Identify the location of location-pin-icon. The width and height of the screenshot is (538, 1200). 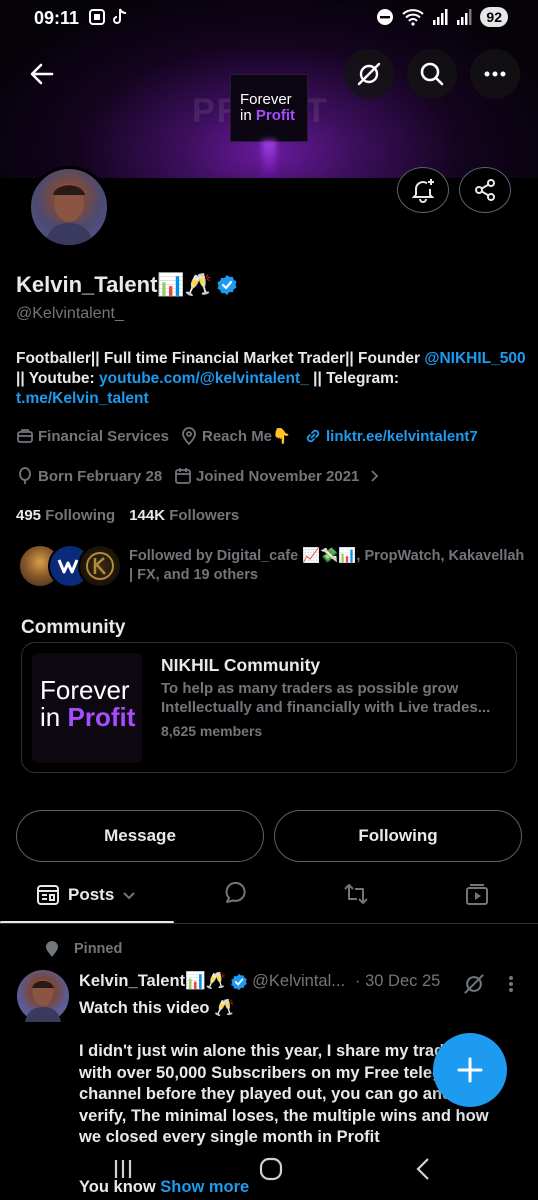
(189, 436).